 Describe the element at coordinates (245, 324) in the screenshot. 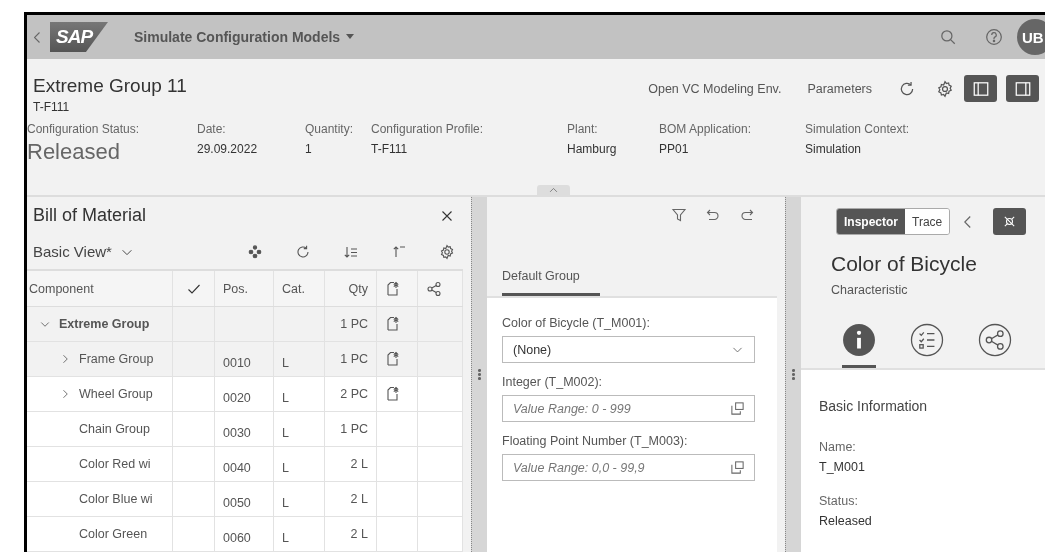

I see `table-row: Extreme Group 1 PC` at that location.